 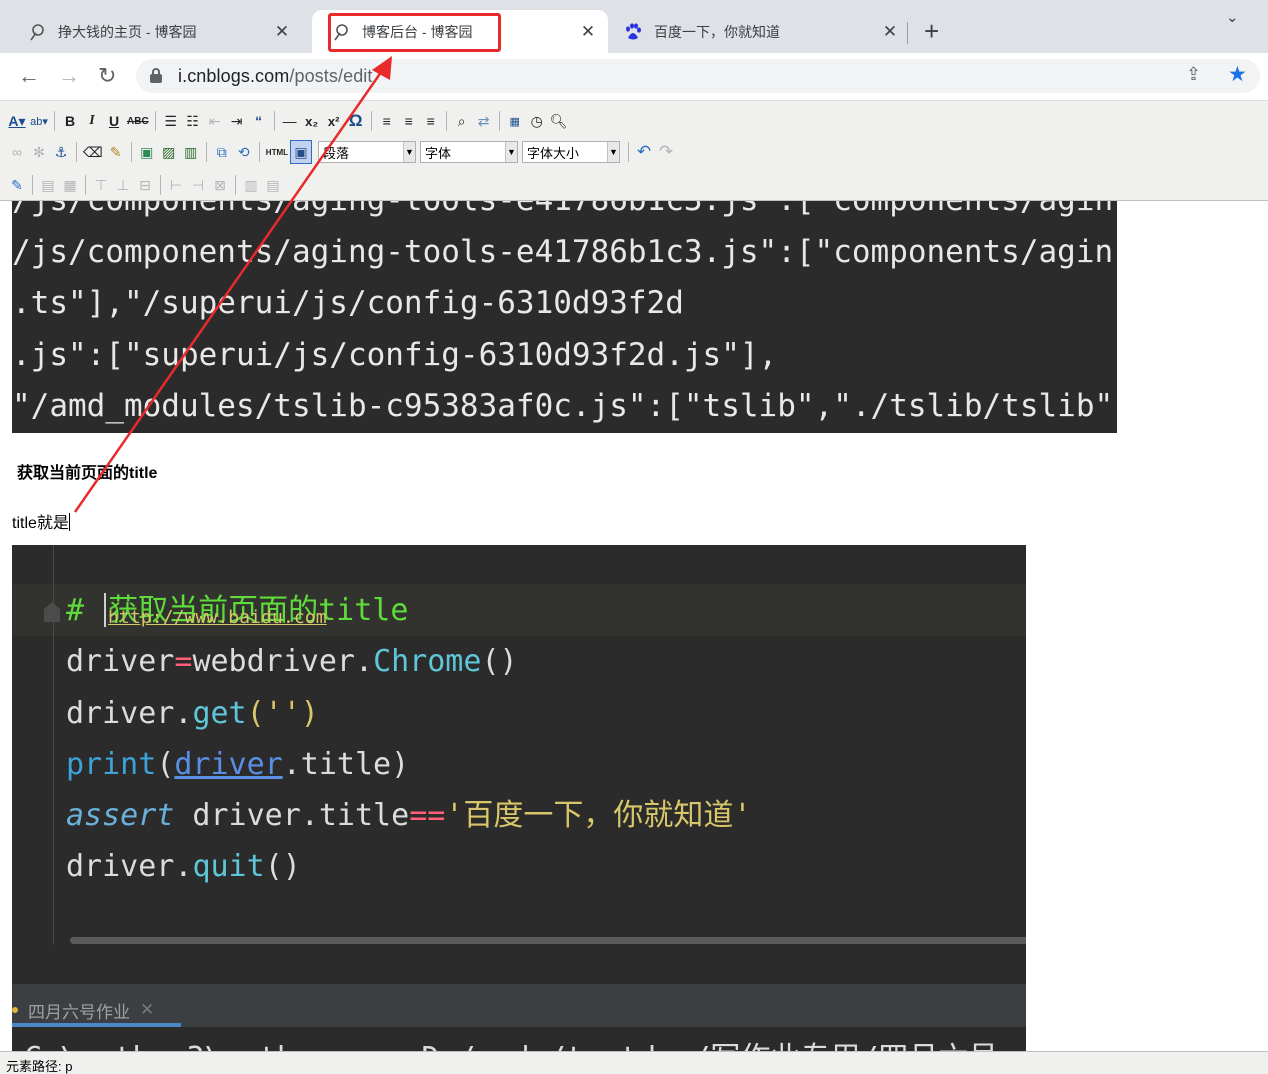 I want to click on annotation-arrow-line, so click(x=229, y=290).